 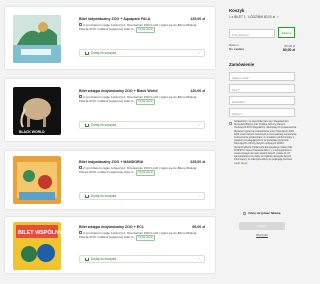 What do you see at coordinates (262, 88) in the screenshot?
I see `first-name-field: Imię *` at bounding box center [262, 88].